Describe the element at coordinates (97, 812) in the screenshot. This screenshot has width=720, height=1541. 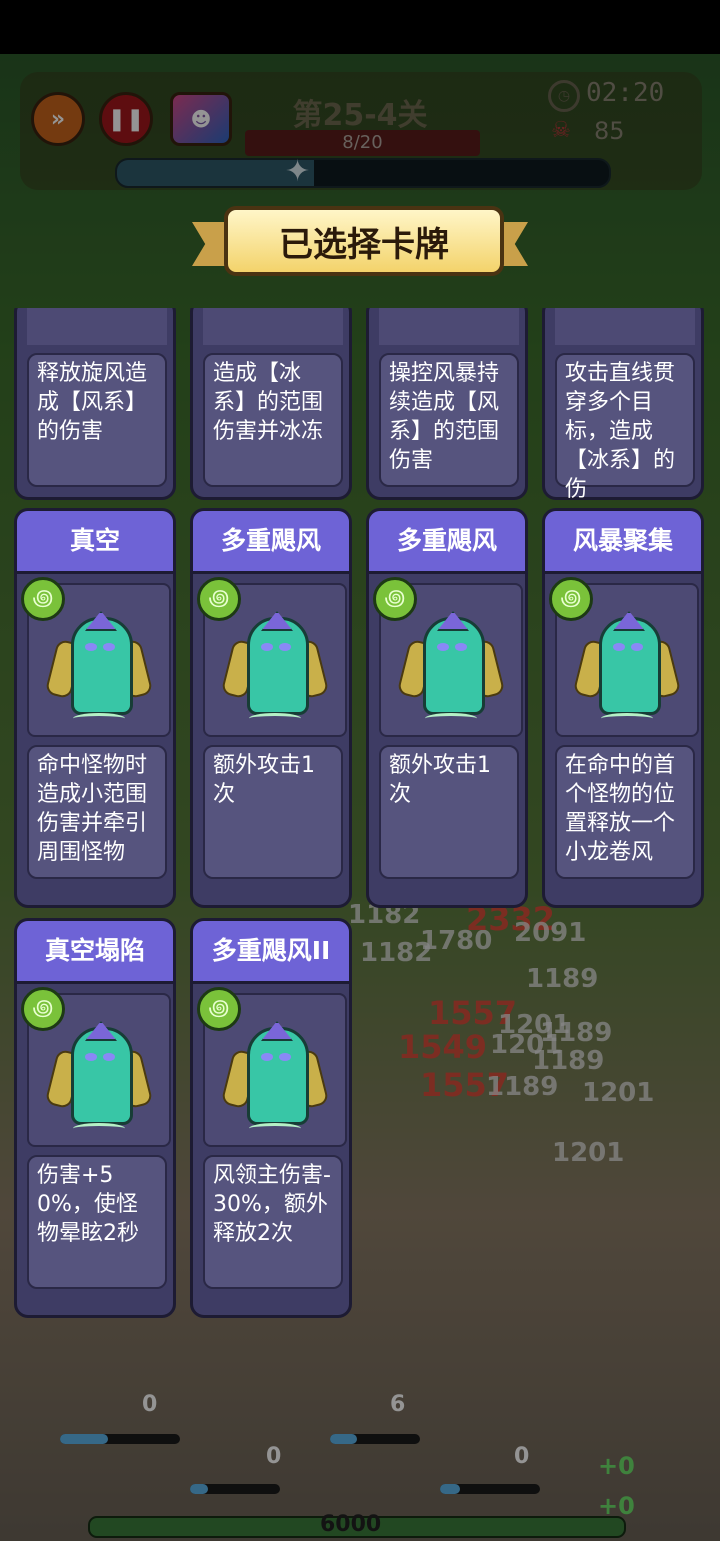
I see `card-description: 命中怪物时造成小范围伤害并牵引周围怪物` at that location.